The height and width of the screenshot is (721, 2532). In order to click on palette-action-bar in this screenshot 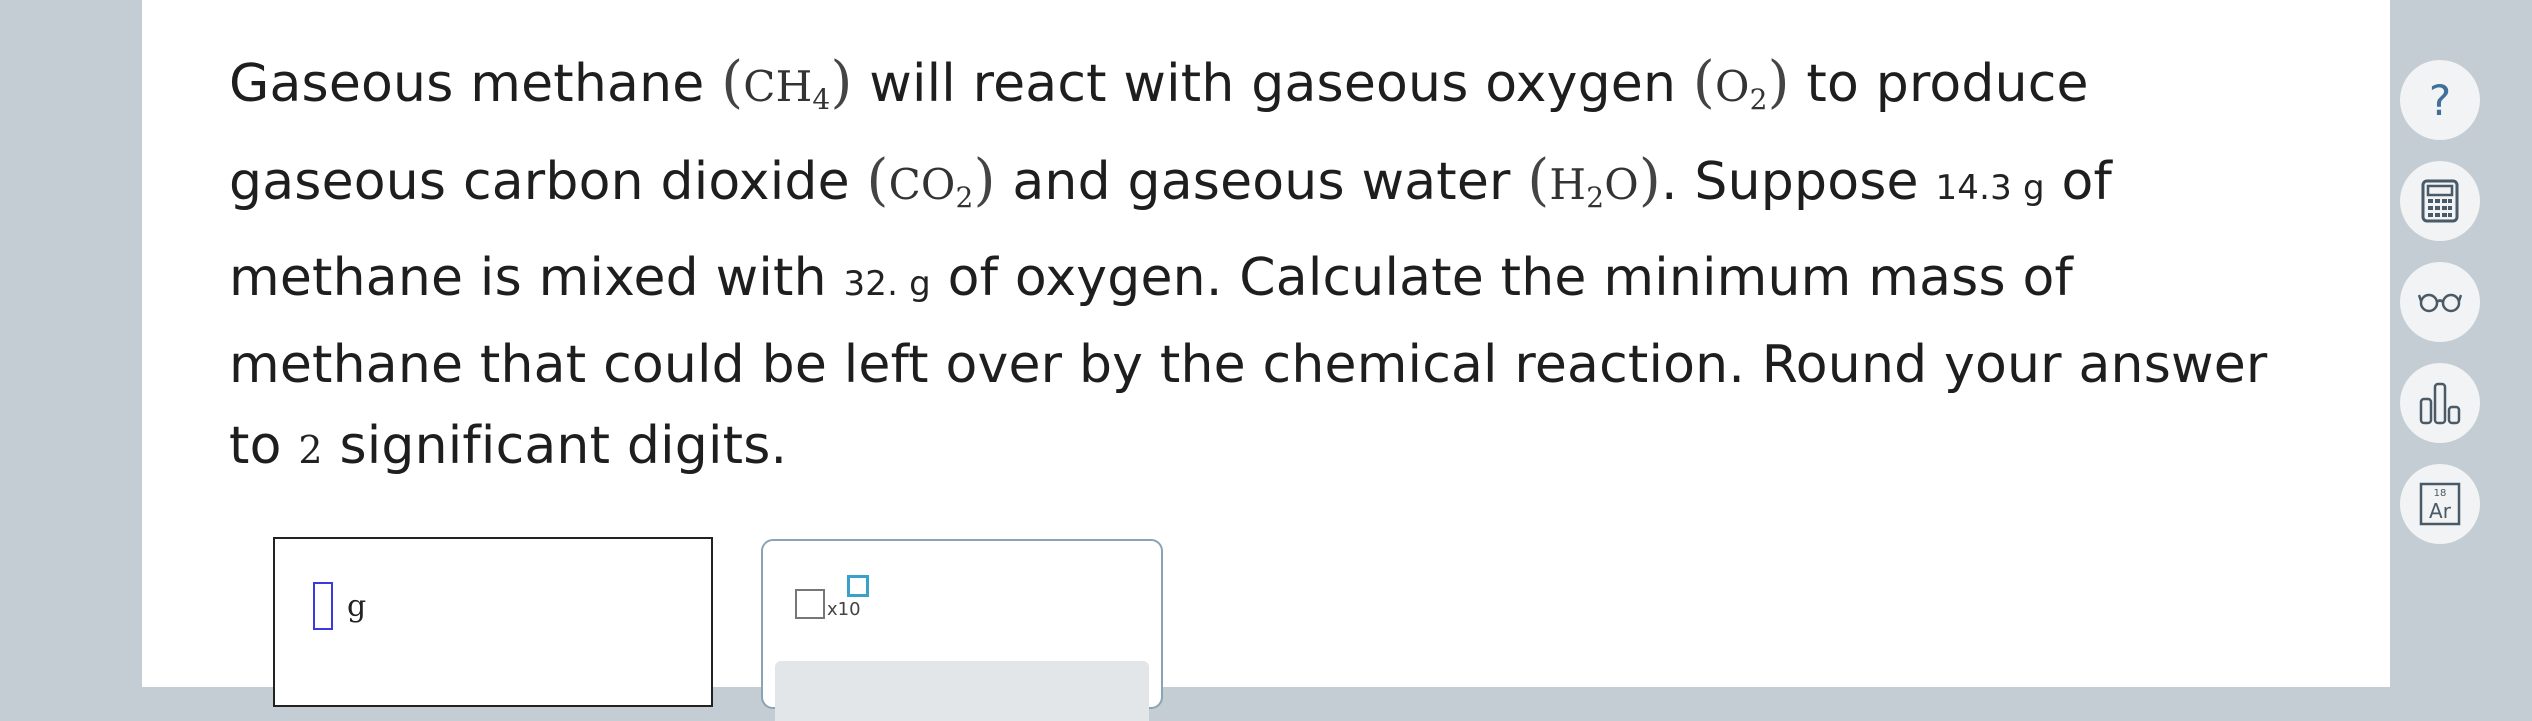, I will do `click(962, 691)`.